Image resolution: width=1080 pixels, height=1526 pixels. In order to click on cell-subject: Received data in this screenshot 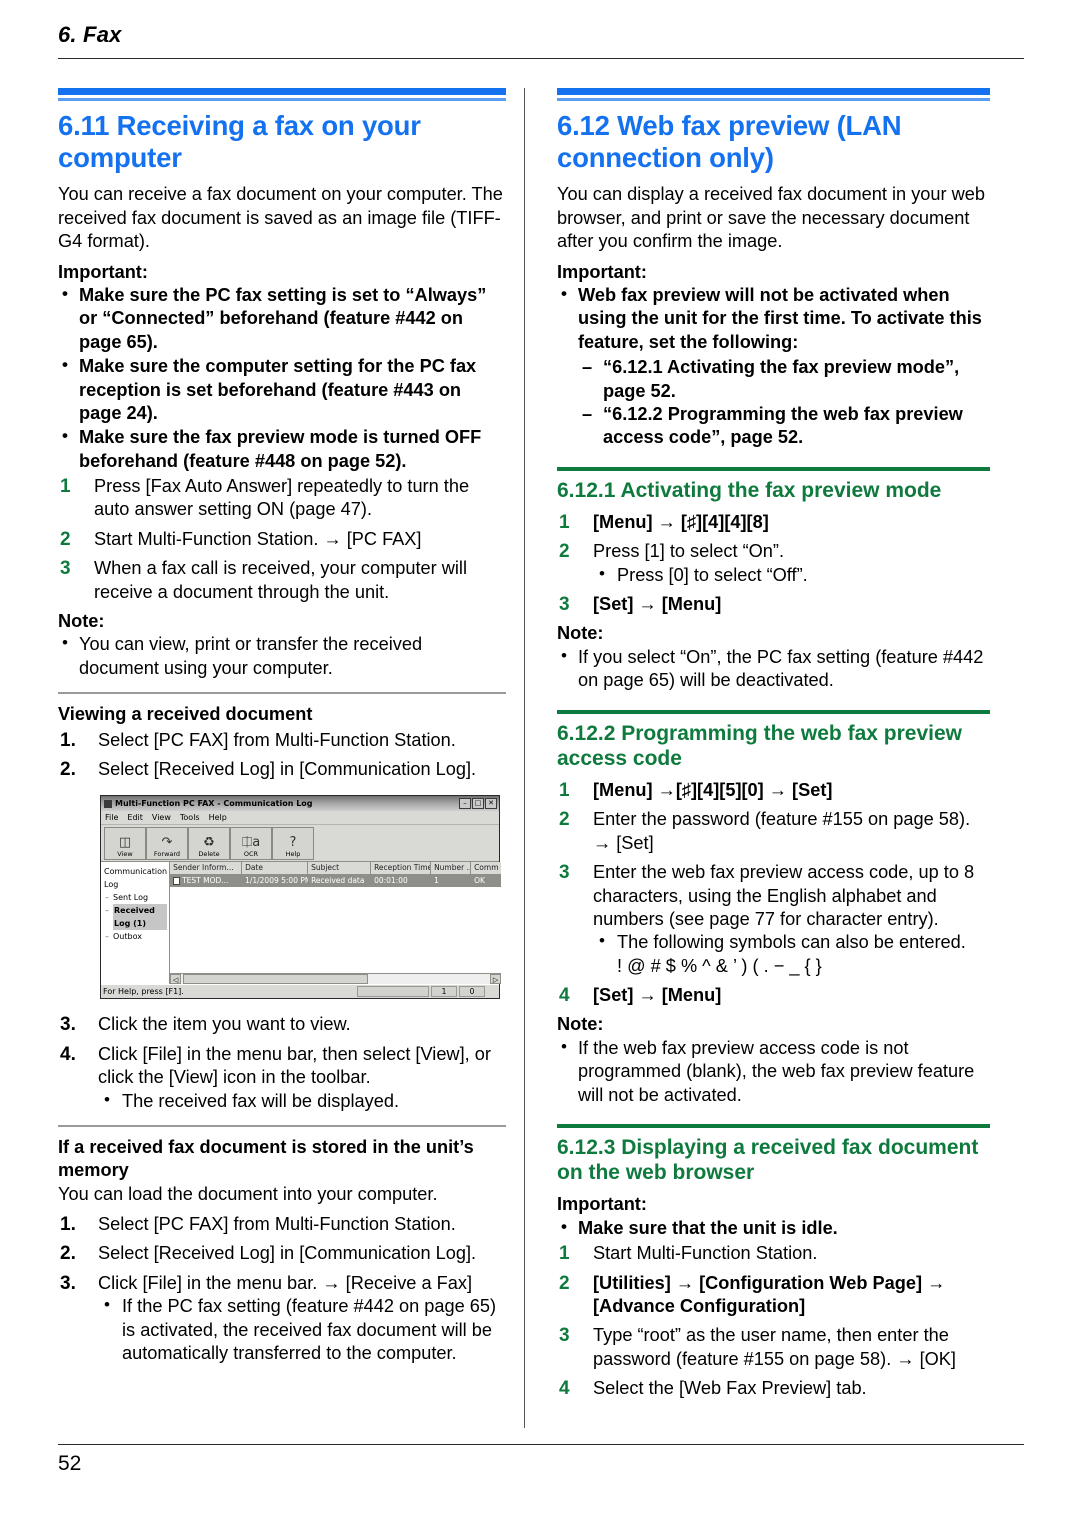, I will do `click(338, 881)`.